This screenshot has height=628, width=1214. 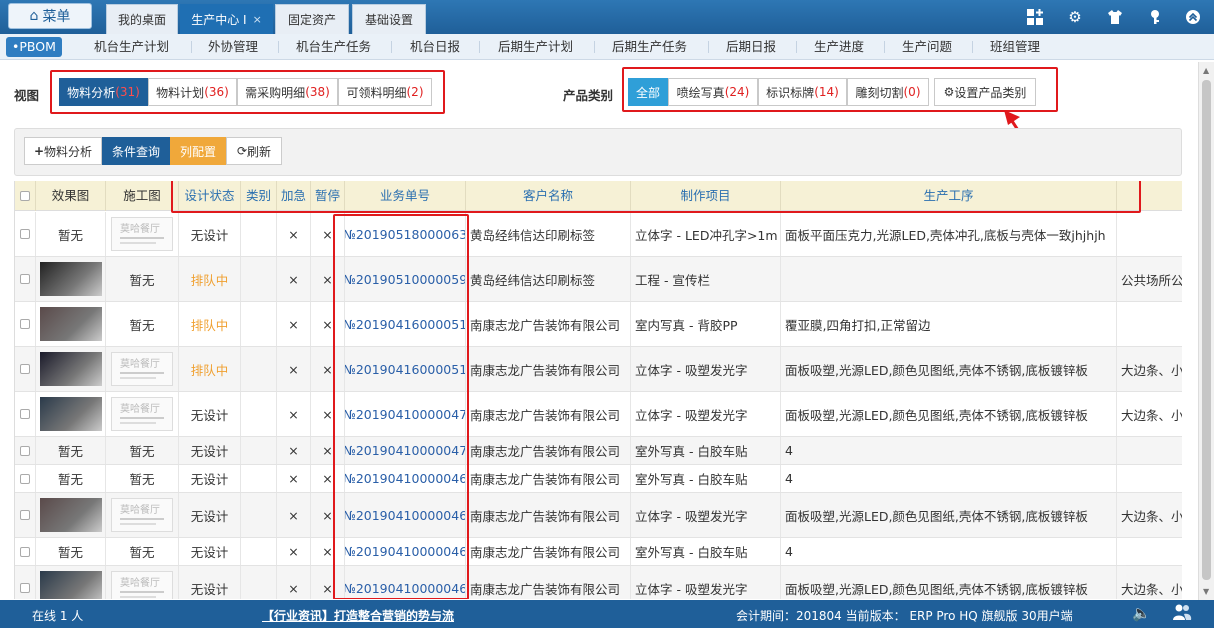 I want to click on subnav-machine-daily: 机台日报, so click(x=435, y=47).